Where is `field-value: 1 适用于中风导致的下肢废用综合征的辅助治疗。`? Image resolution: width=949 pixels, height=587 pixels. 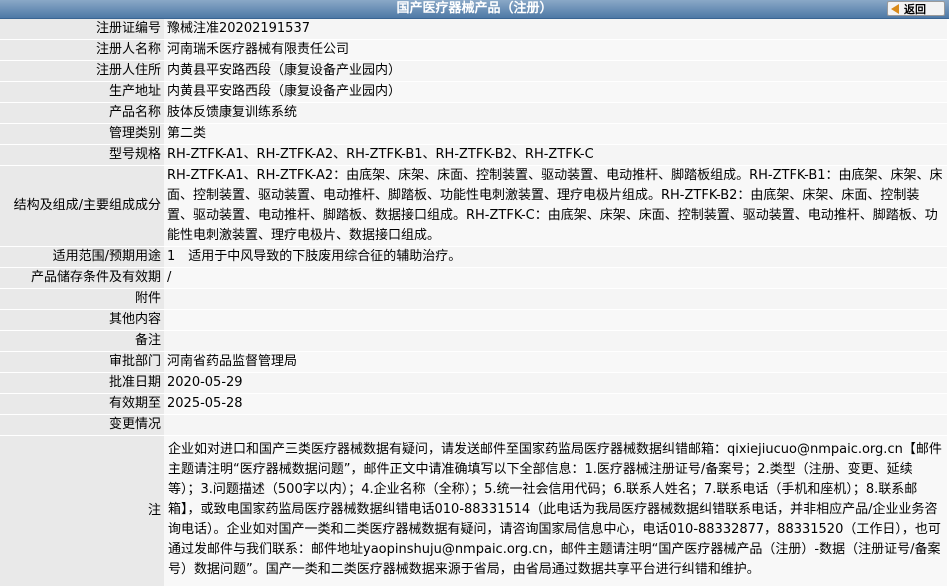 field-value: 1 适用于中风导致的下肢废用综合征的辅助治疗。 is located at coordinates (555, 257).